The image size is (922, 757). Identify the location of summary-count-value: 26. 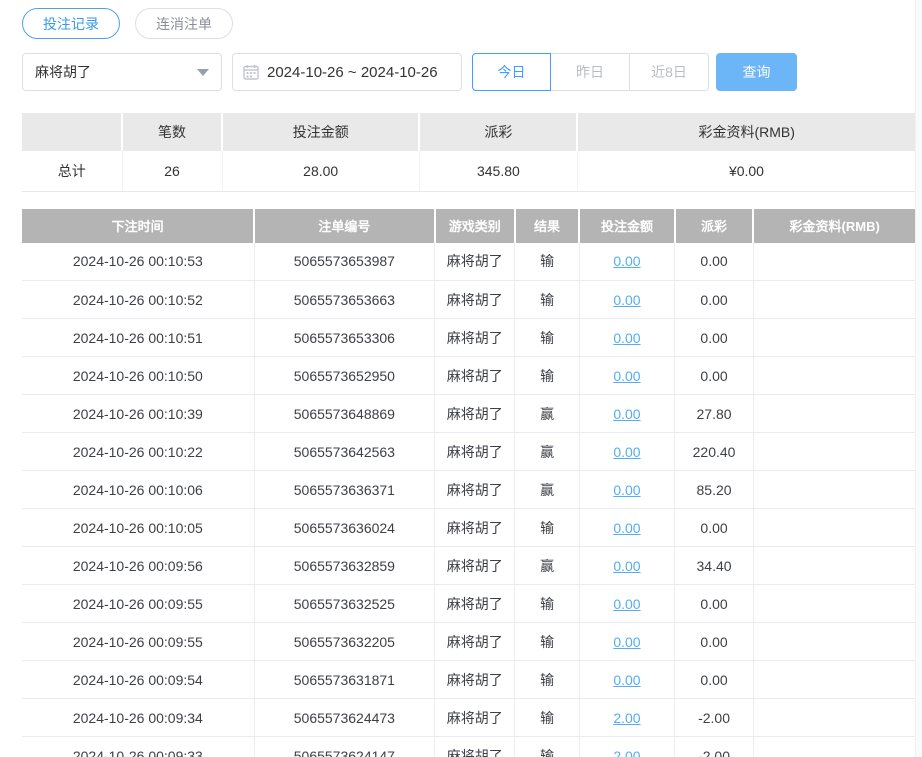
(172, 171).